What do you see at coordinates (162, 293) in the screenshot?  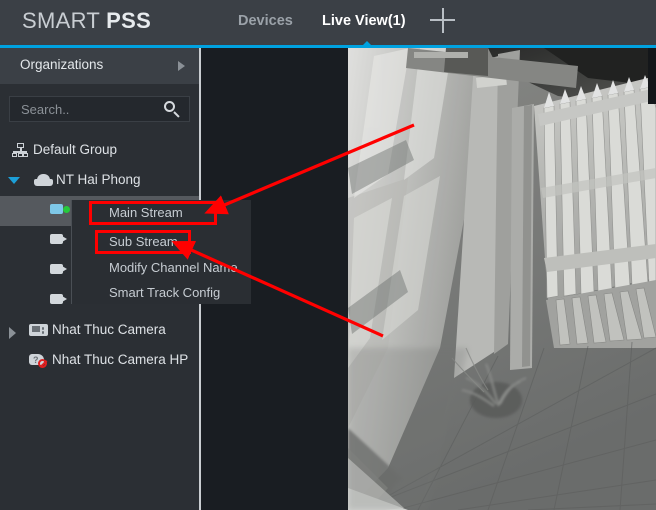 I see `menu-item-smart-track-config: Smart Track Config` at bounding box center [162, 293].